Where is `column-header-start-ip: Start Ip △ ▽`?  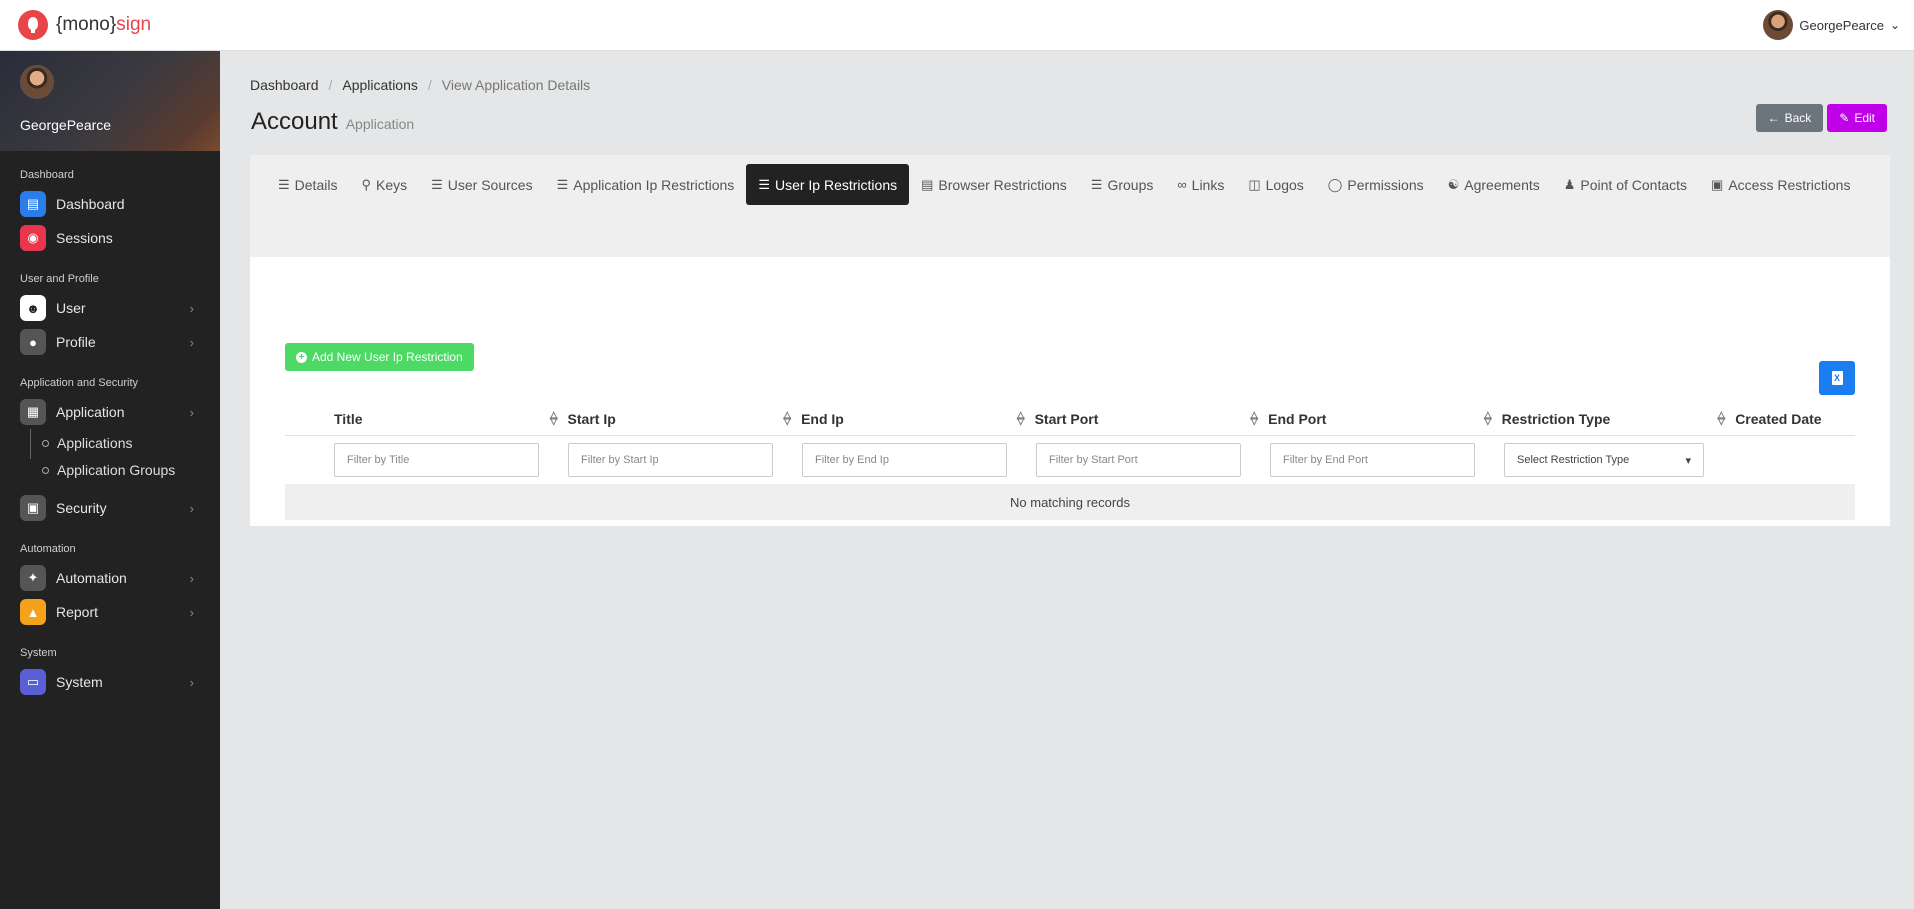
column-header-start-ip: Start Ip △ ▽ is located at coordinates (685, 419).